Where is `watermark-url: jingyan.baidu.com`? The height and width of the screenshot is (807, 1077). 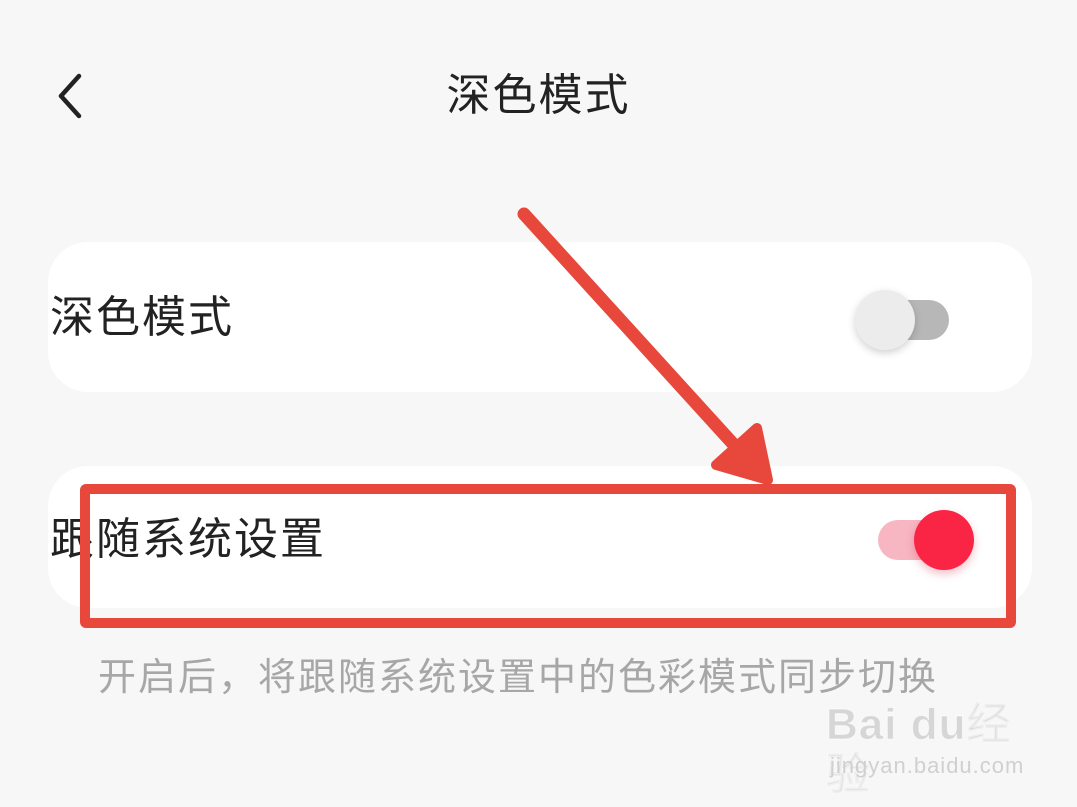 watermark-url: jingyan.baidu.com is located at coordinates (927, 765).